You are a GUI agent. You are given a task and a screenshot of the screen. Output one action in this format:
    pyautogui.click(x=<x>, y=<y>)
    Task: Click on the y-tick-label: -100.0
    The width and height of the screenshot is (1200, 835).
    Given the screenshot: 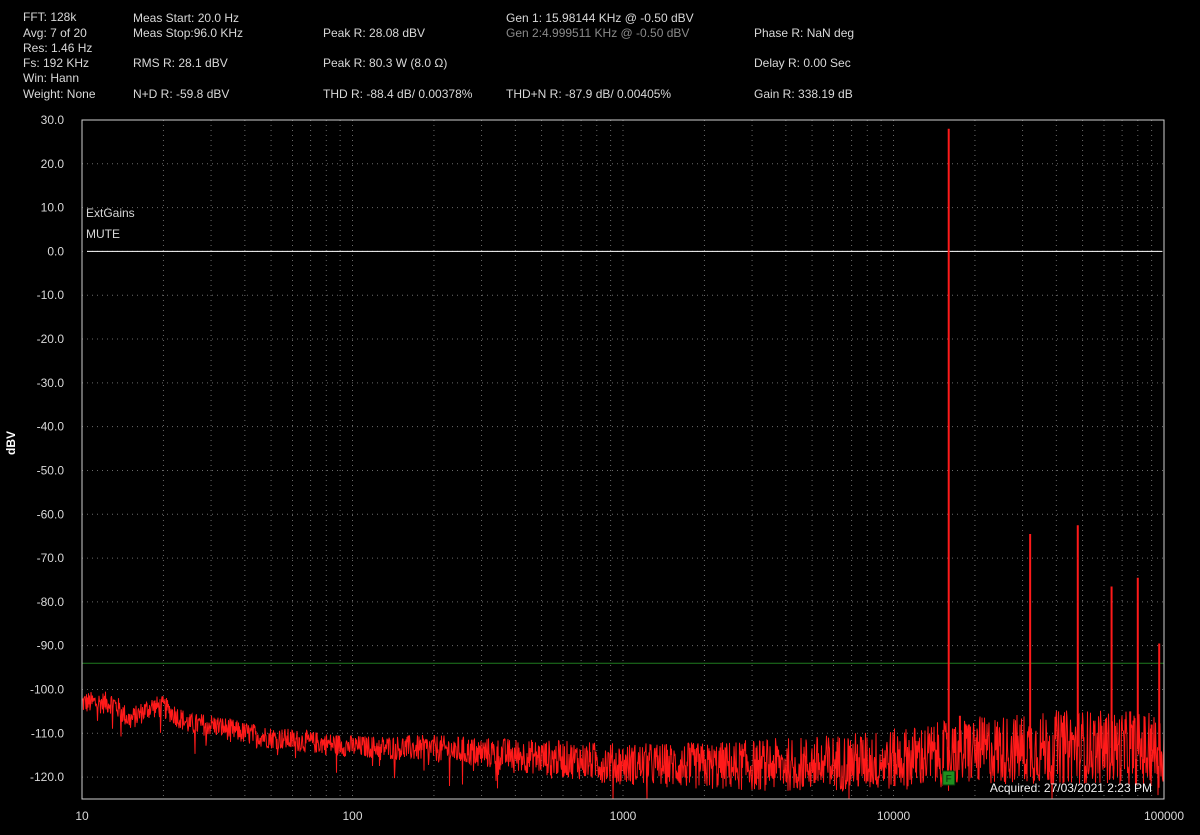 What is the action you would take?
    pyautogui.click(x=47, y=689)
    